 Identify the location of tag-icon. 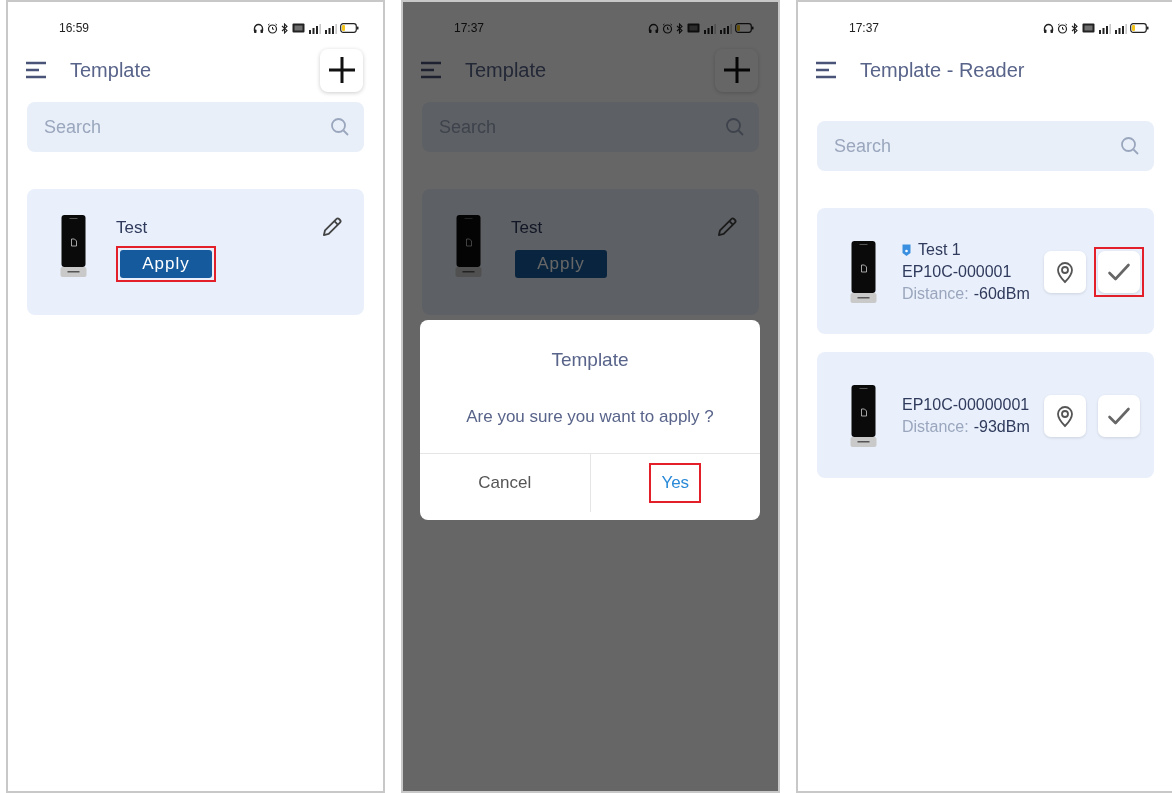
(906, 250).